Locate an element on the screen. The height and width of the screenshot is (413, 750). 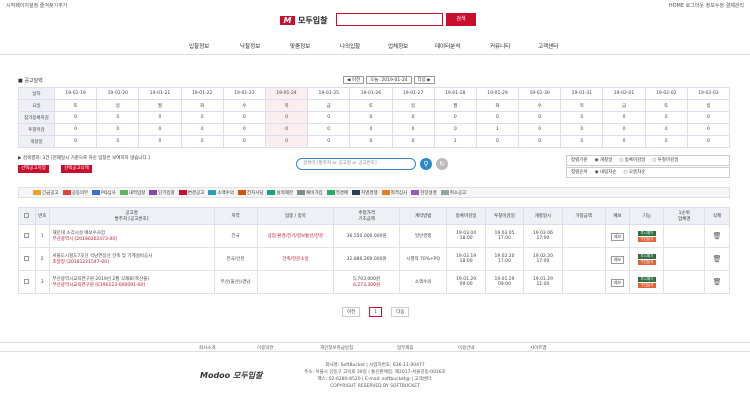
footer-link: 업무제휴 is located at coordinates (405, 348).